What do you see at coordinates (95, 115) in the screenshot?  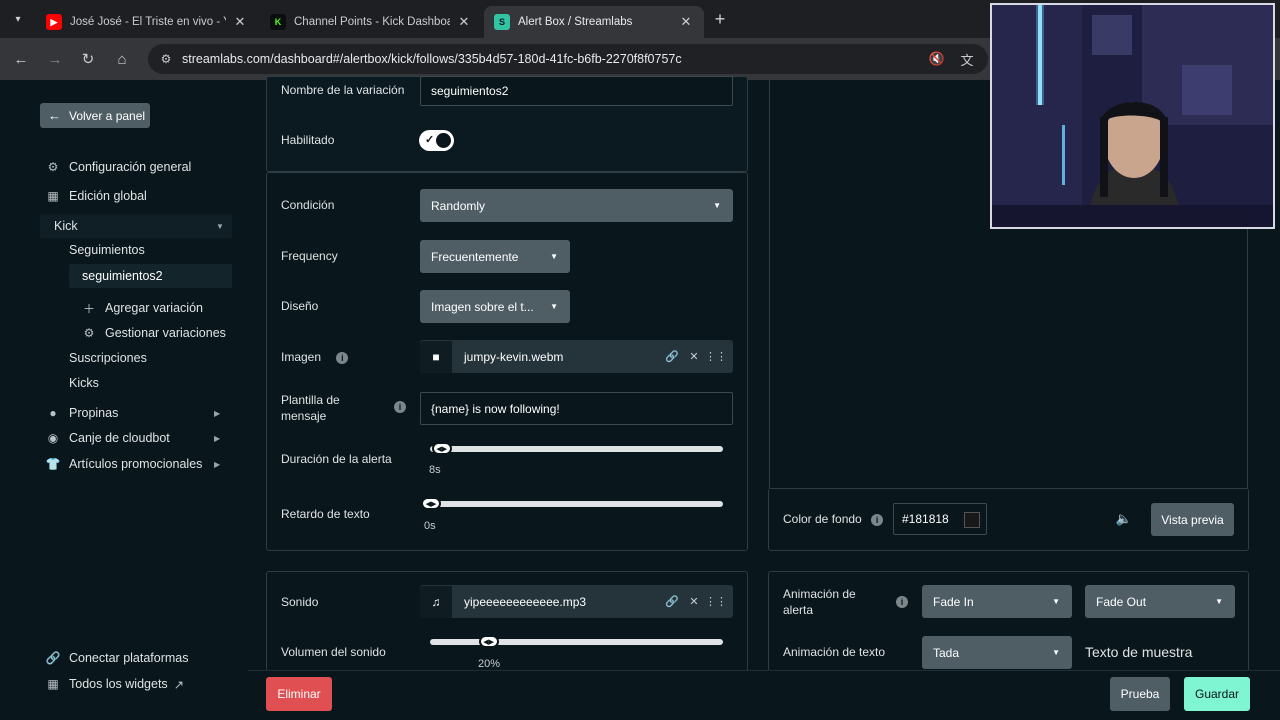 I see `back-to-panel-button: ← Volver a panel` at bounding box center [95, 115].